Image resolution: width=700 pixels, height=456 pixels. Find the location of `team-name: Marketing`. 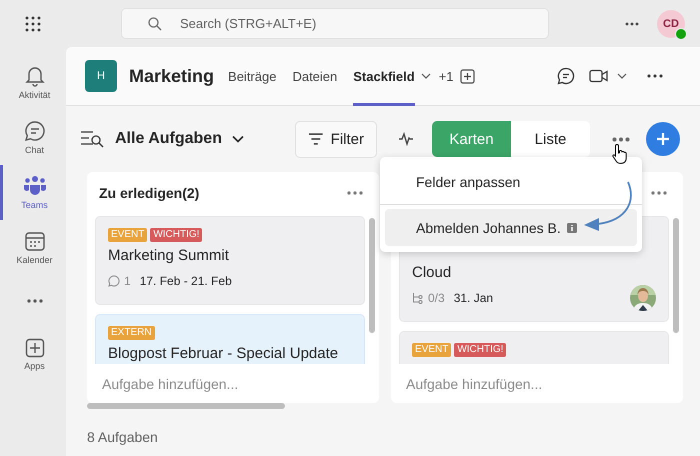

team-name: Marketing is located at coordinates (171, 76).